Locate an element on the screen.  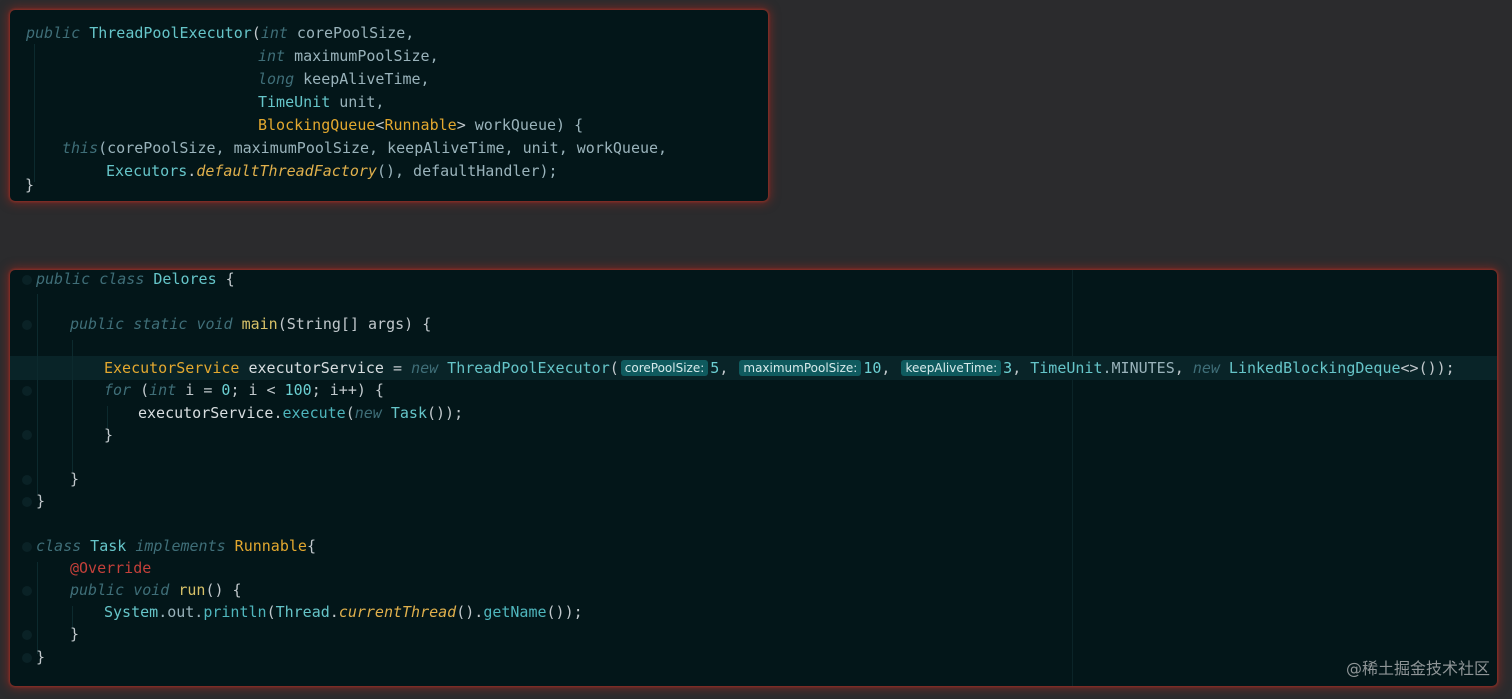
punct: > is located at coordinates (461, 125).